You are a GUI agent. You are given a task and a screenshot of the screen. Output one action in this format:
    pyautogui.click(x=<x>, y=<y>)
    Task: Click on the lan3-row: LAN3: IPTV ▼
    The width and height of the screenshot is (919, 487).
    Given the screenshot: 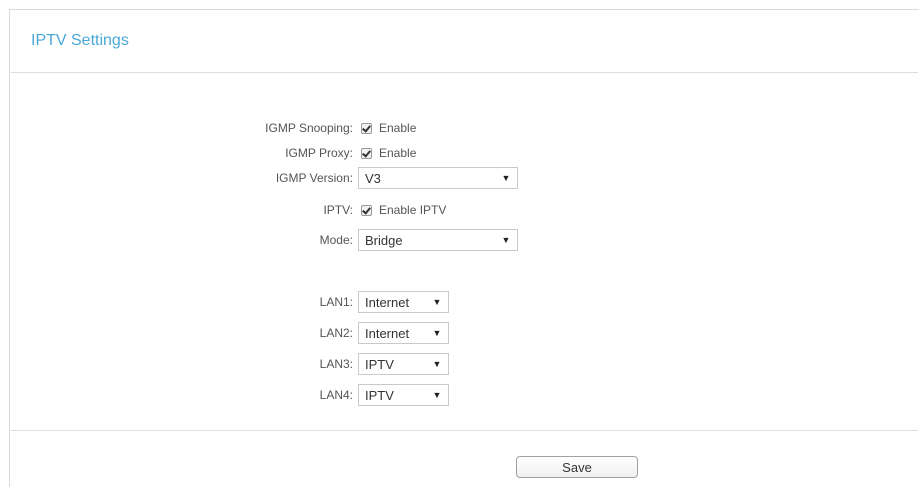 What is the action you would take?
    pyautogui.click(x=464, y=364)
    